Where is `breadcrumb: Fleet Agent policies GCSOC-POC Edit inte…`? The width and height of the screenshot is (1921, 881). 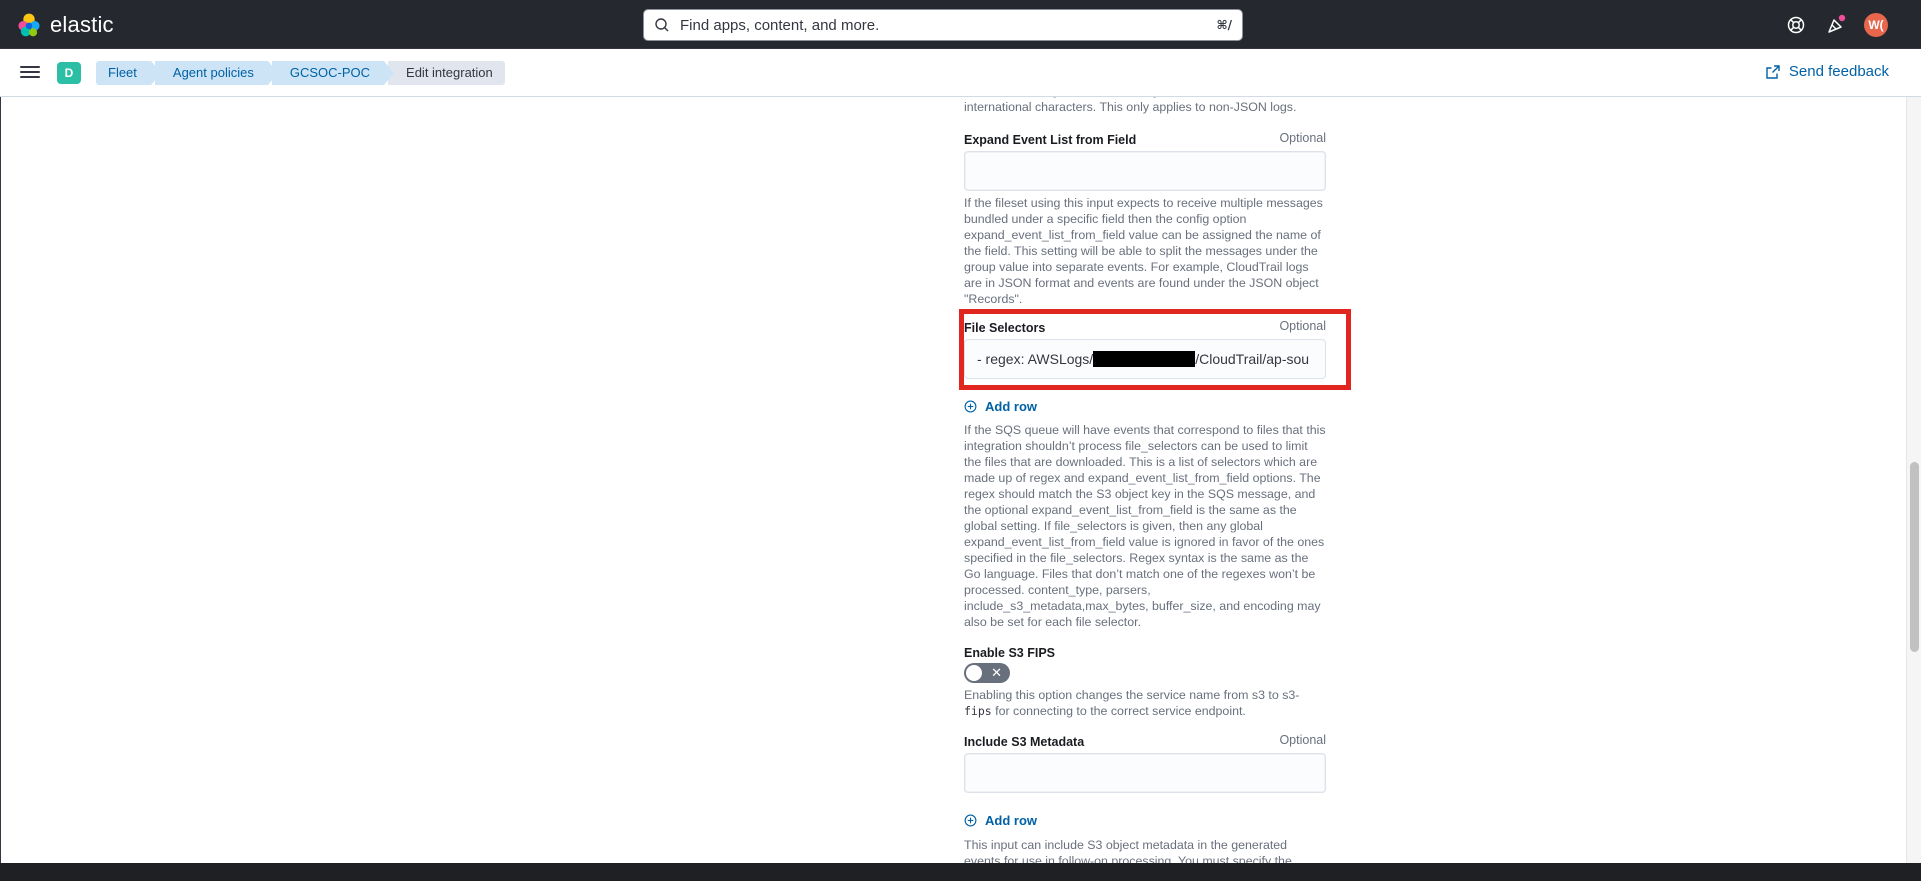 breadcrumb: Fleet Agent policies GCSOC-POC Edit inte… is located at coordinates (302, 73).